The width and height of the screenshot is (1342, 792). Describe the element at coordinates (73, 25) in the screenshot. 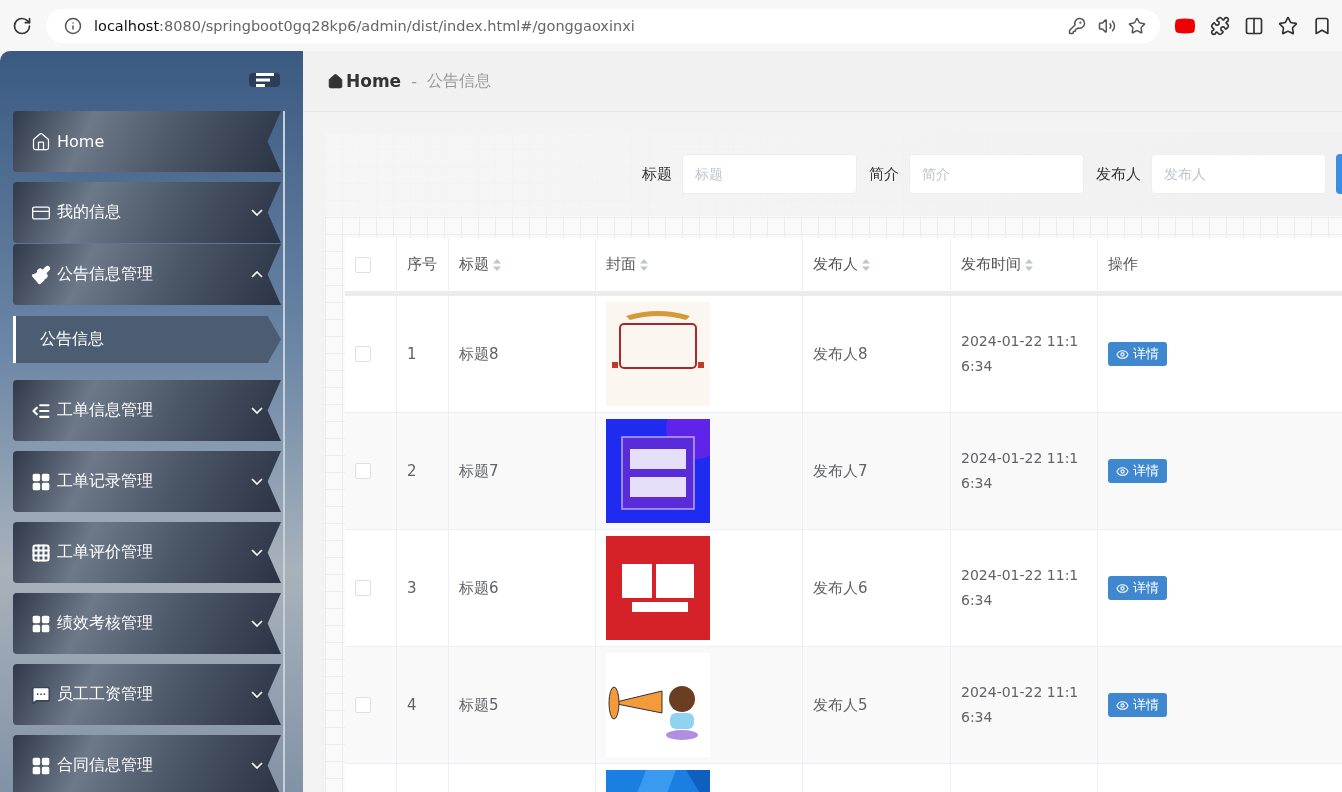

I see `info-icon` at that location.